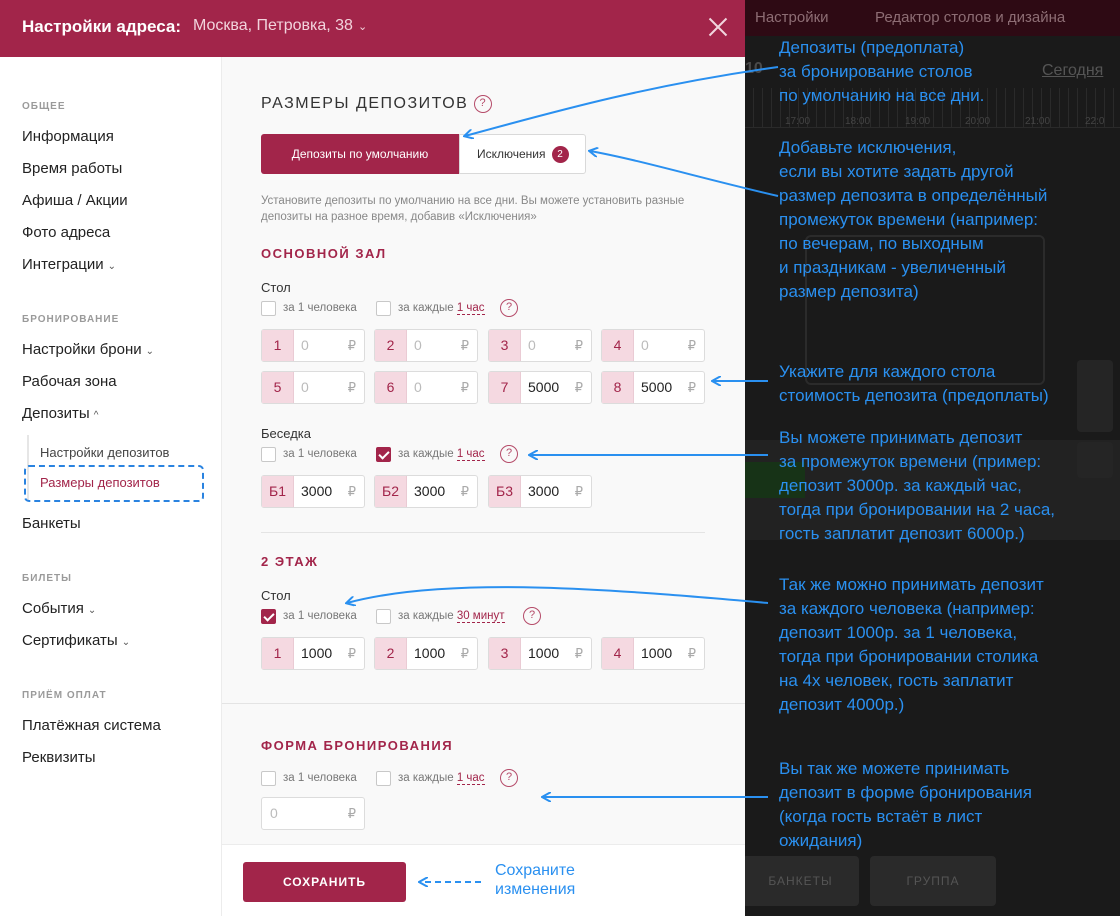 This screenshot has height=916, width=1120. What do you see at coordinates (102, 26) in the screenshot?
I see `modal-title: Настройки адреса:` at bounding box center [102, 26].